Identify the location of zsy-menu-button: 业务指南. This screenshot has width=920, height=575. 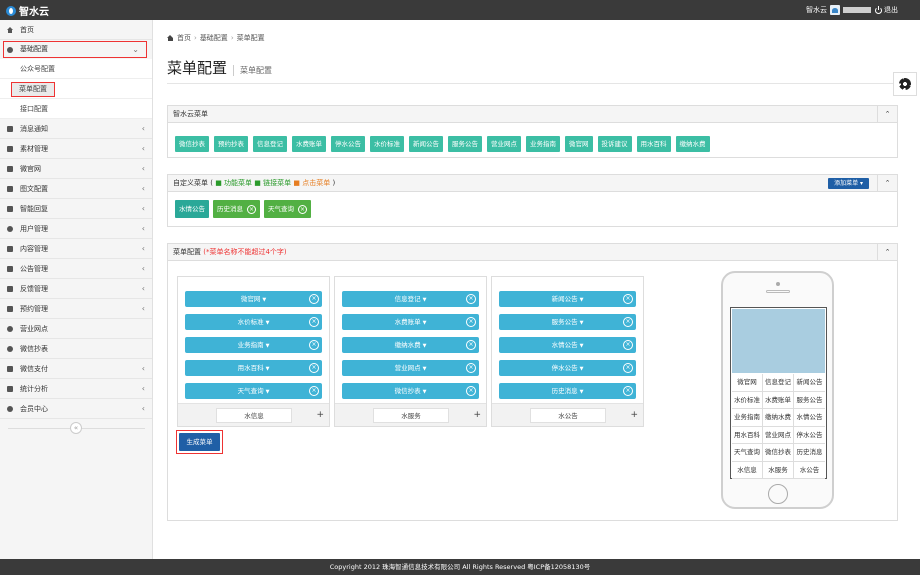
(543, 144).